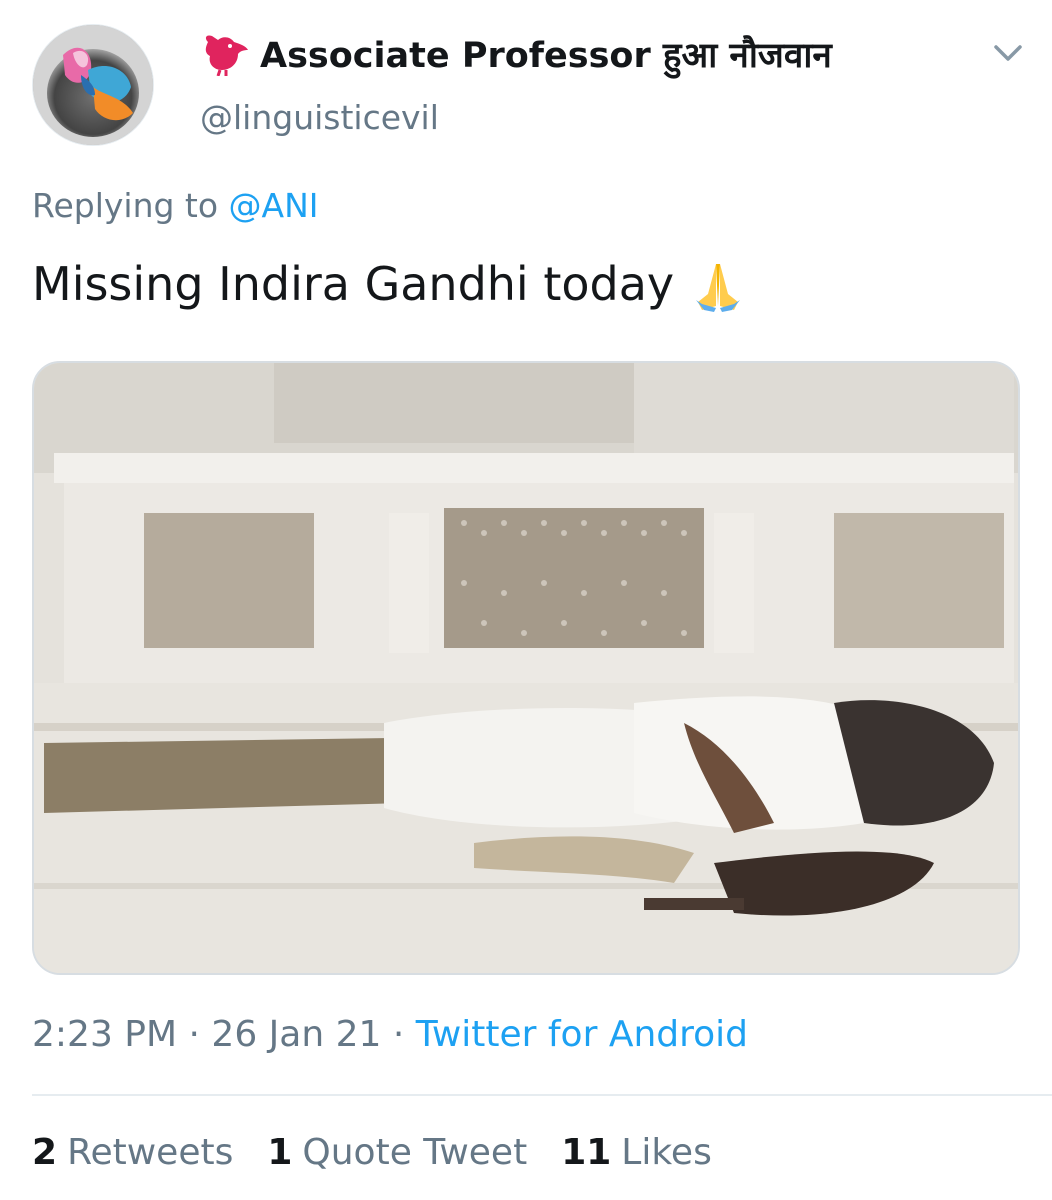 The width and height of the screenshot is (1052, 1200). What do you see at coordinates (150, 1152) in the screenshot?
I see `retweets-label: Retweets` at bounding box center [150, 1152].